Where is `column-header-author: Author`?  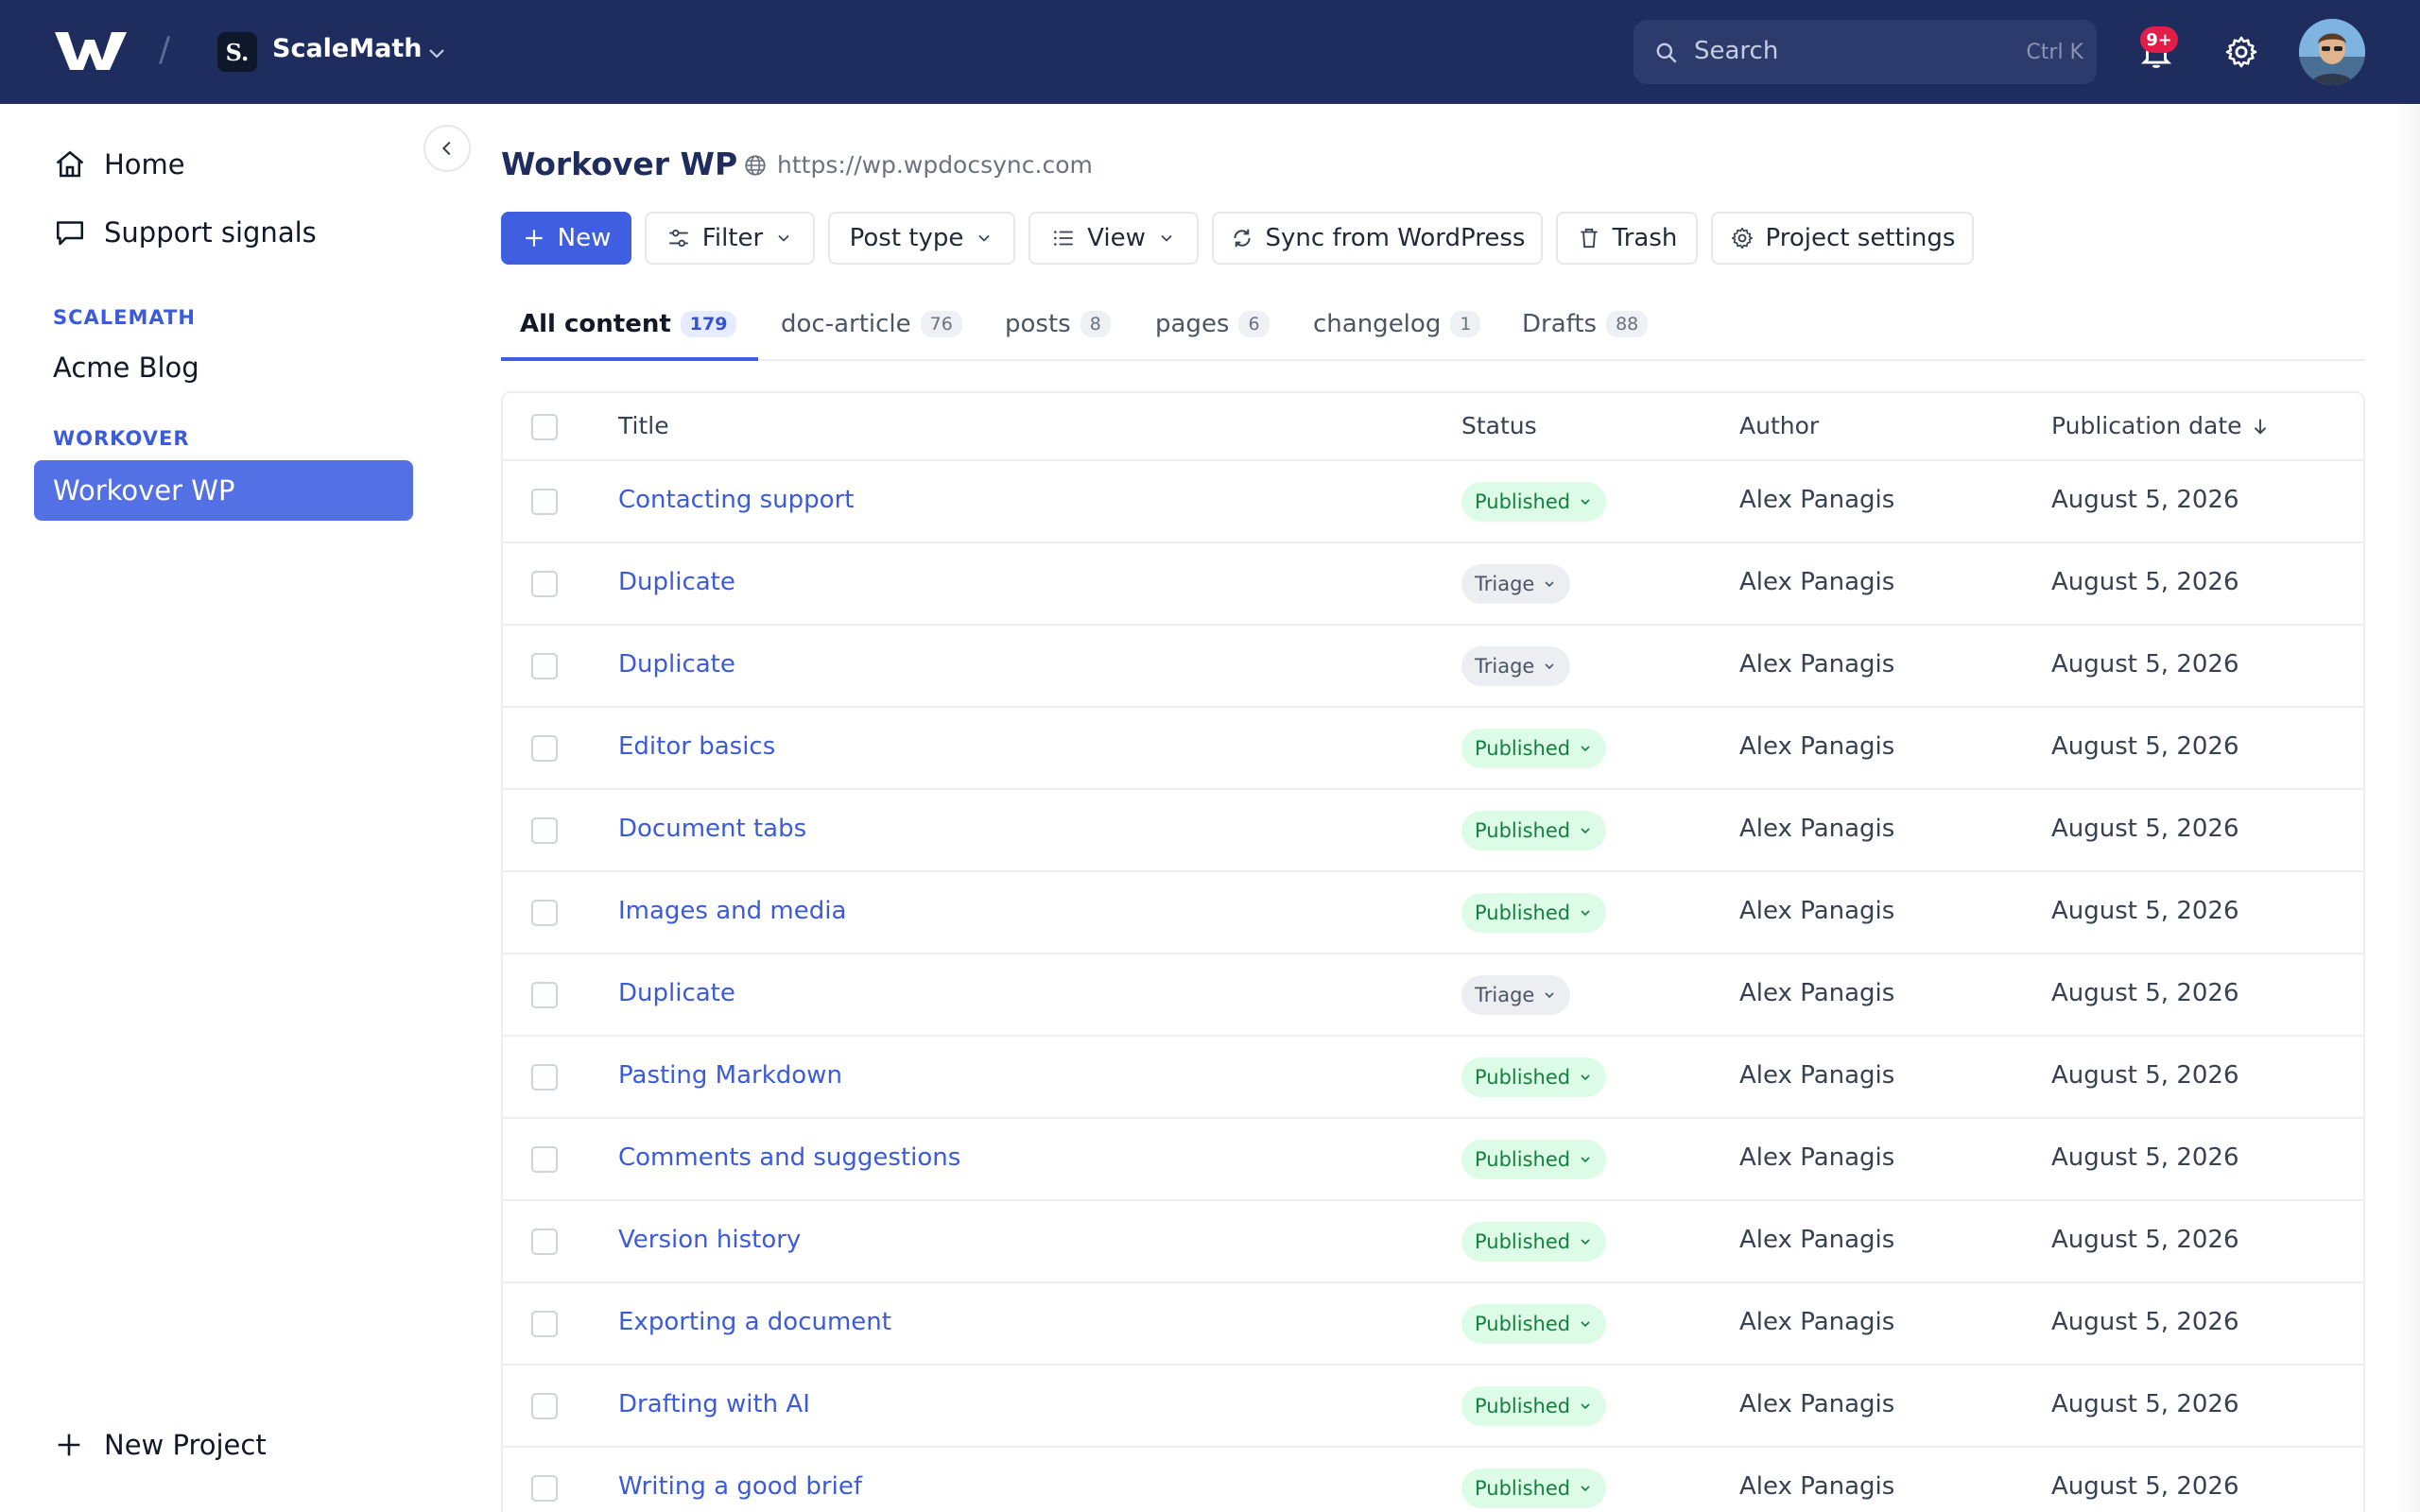
column-header-author: Author is located at coordinates (1779, 425).